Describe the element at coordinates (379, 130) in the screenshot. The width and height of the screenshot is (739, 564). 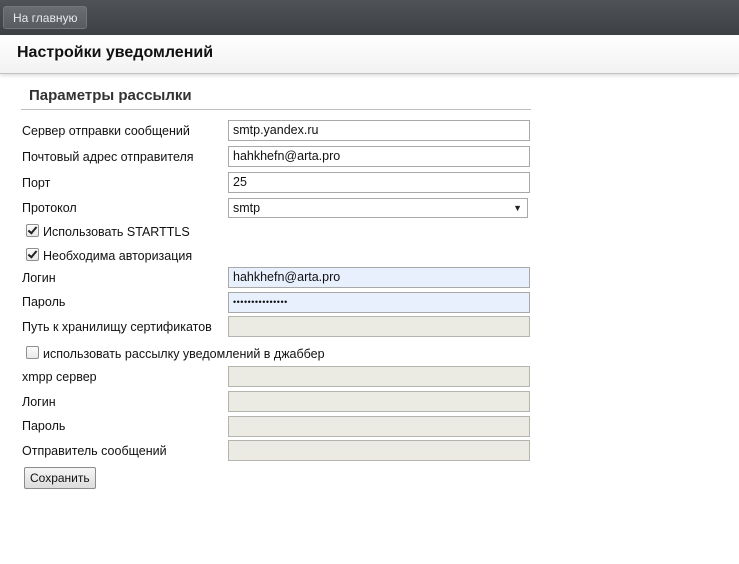
I see `smtp-server-input: smtp.yandex.ru` at that location.